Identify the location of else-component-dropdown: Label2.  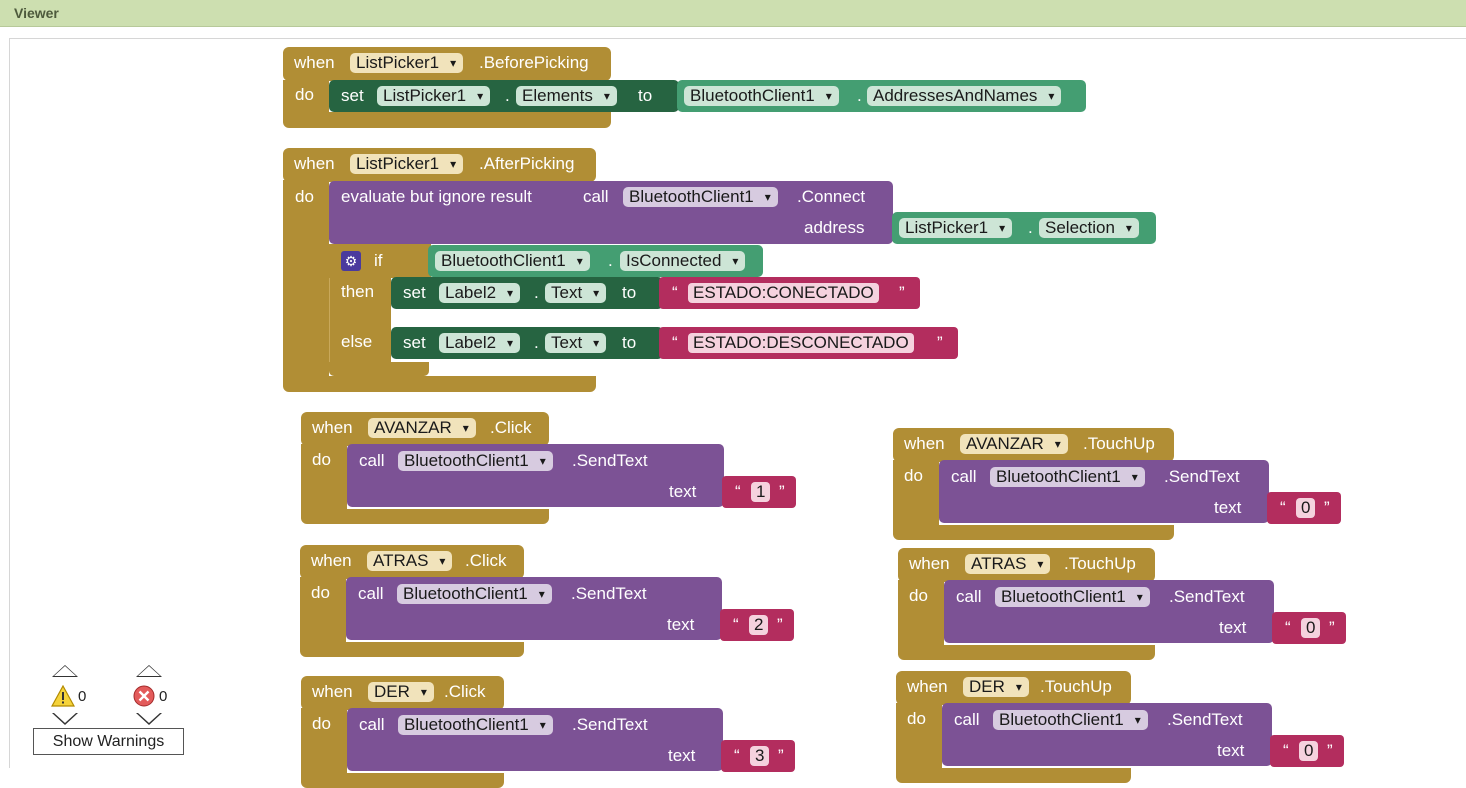
(480, 343).